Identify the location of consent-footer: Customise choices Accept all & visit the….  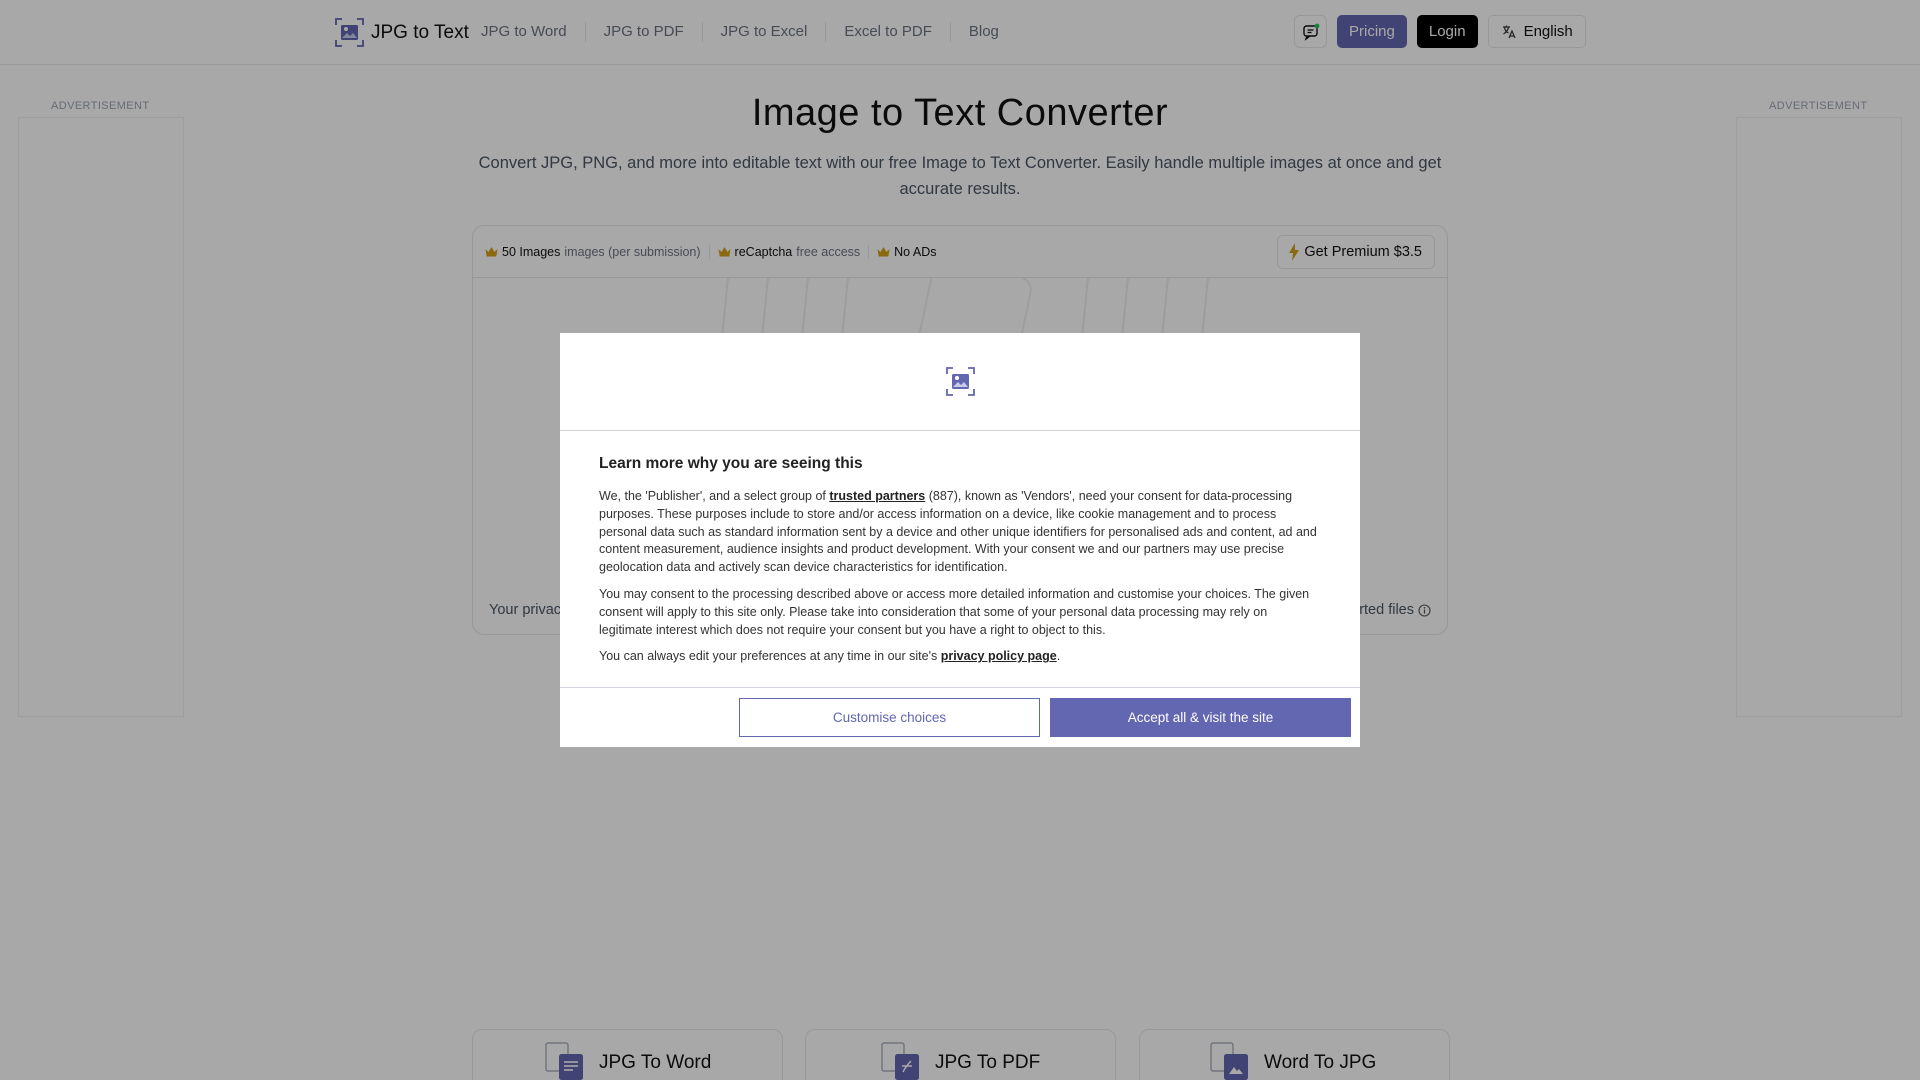
(960, 717).